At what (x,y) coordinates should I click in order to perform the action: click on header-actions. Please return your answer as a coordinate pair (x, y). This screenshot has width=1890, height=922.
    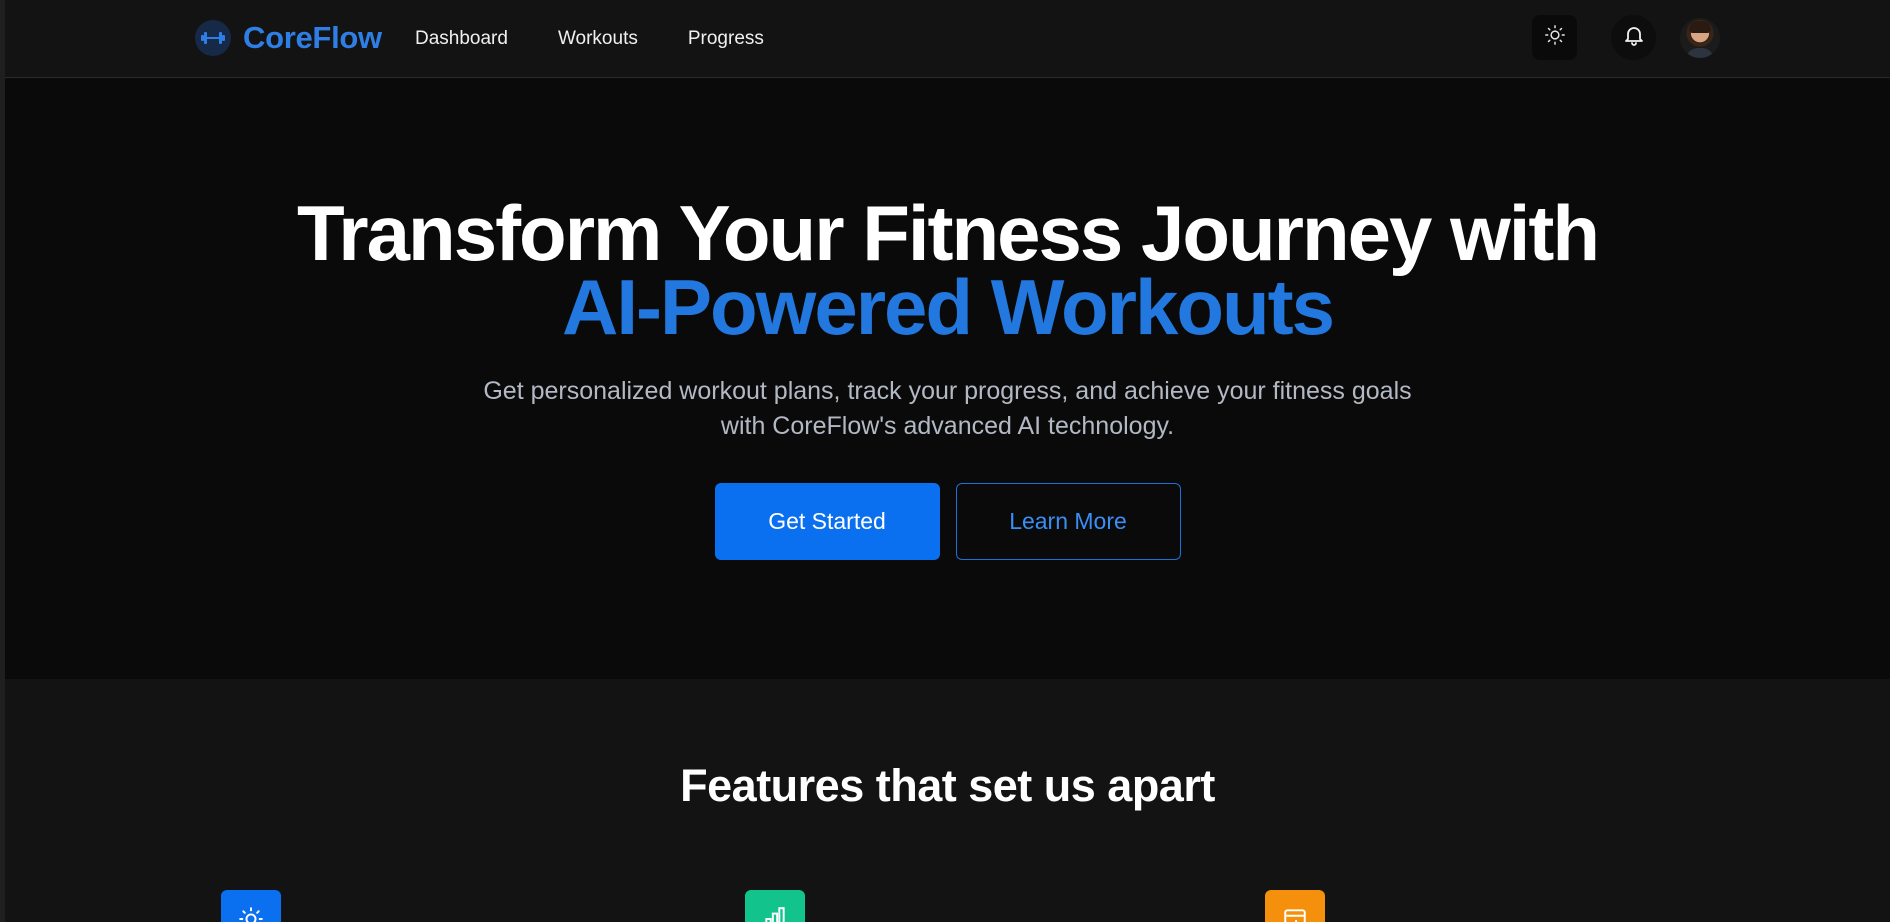
    Looking at the image, I should click on (1626, 37).